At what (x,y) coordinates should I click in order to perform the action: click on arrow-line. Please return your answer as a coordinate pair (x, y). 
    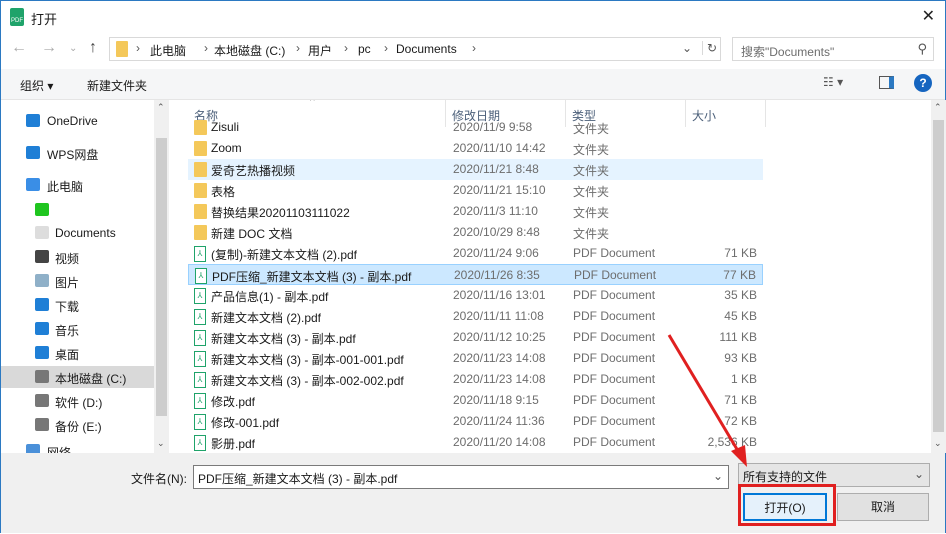
    Looking at the image, I should click on (705, 395).